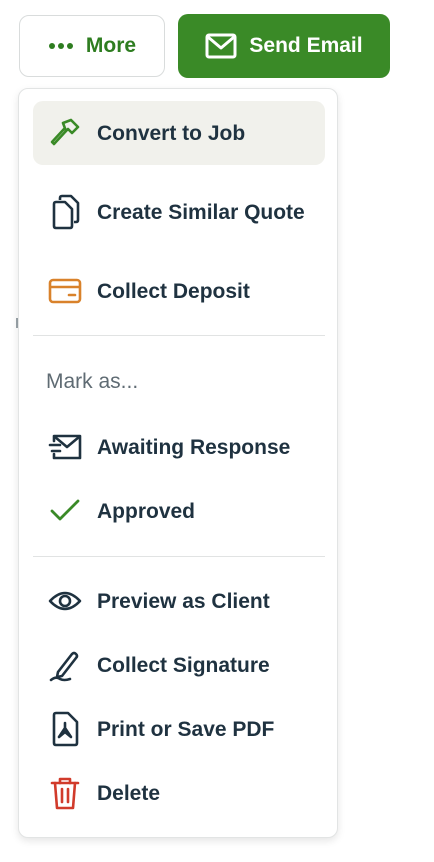  Describe the element at coordinates (146, 511) in the screenshot. I see `menu-item-label: Approved` at that location.